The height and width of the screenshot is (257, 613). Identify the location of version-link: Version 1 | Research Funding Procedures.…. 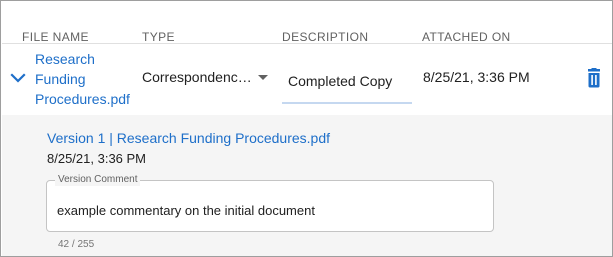
(188, 138).